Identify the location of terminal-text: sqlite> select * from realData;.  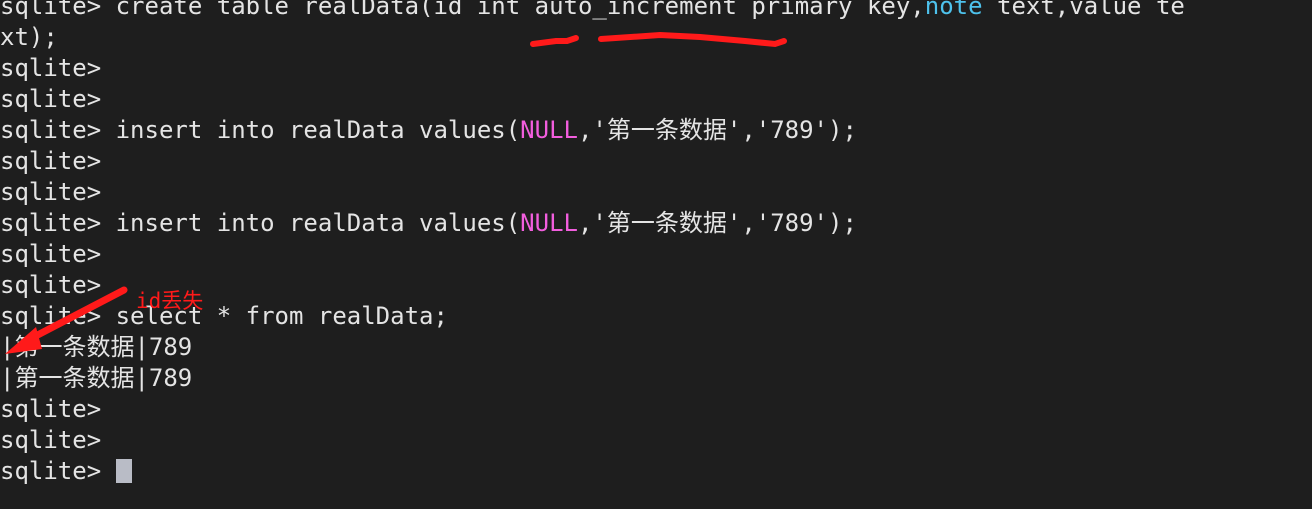
(224, 316).